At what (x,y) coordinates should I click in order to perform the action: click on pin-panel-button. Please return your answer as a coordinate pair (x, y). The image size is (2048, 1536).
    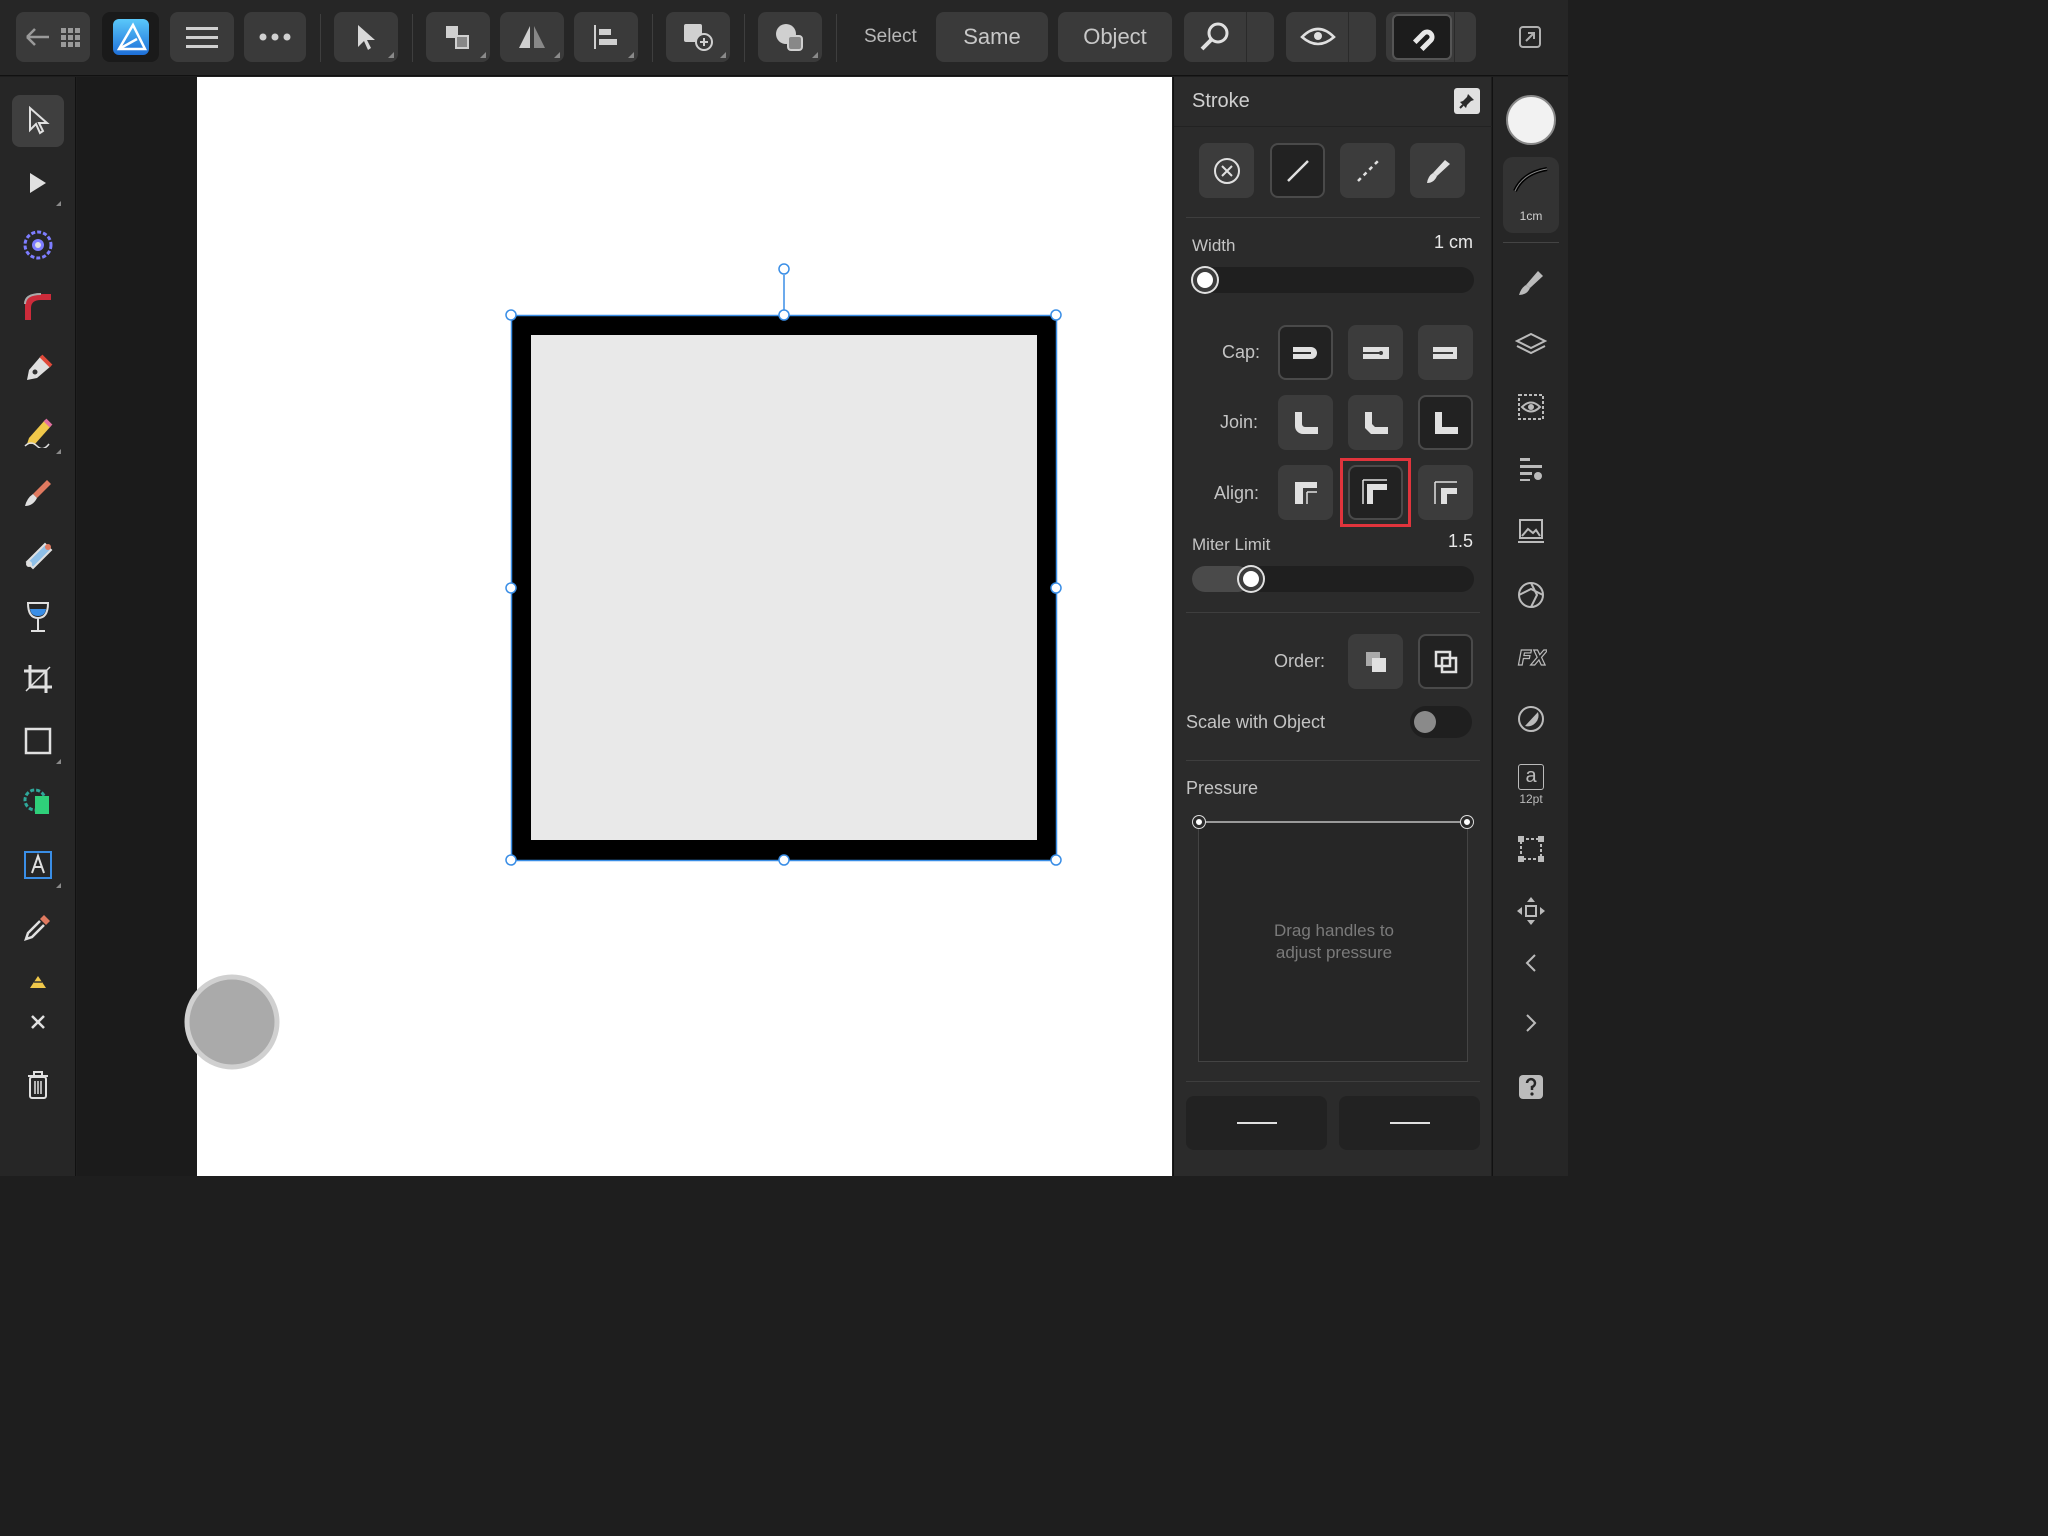
    Looking at the image, I should click on (1467, 101).